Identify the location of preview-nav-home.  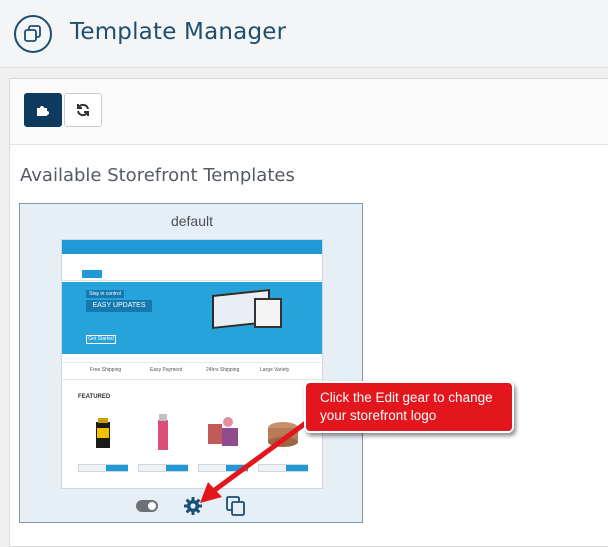
(92, 274).